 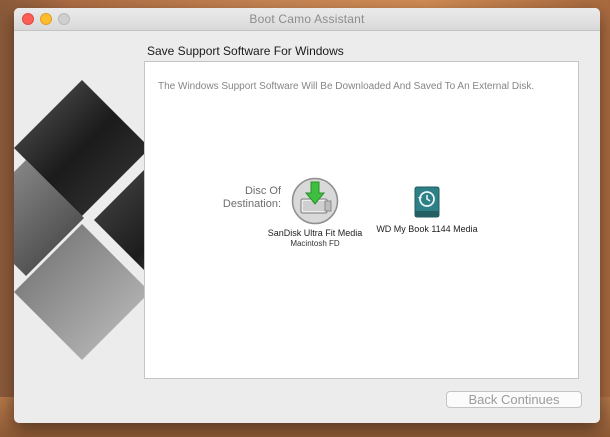 What do you see at coordinates (245, 51) in the screenshot?
I see `page-heading: Save Support Software For Windows` at bounding box center [245, 51].